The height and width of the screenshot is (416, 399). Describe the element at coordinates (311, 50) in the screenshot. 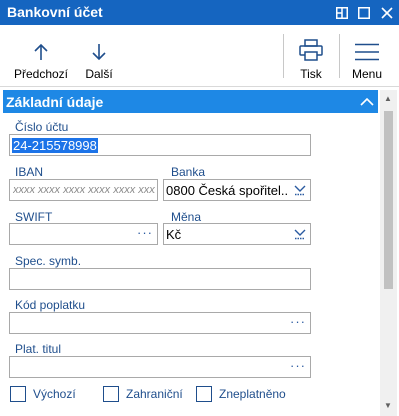

I see `printer-icon` at that location.